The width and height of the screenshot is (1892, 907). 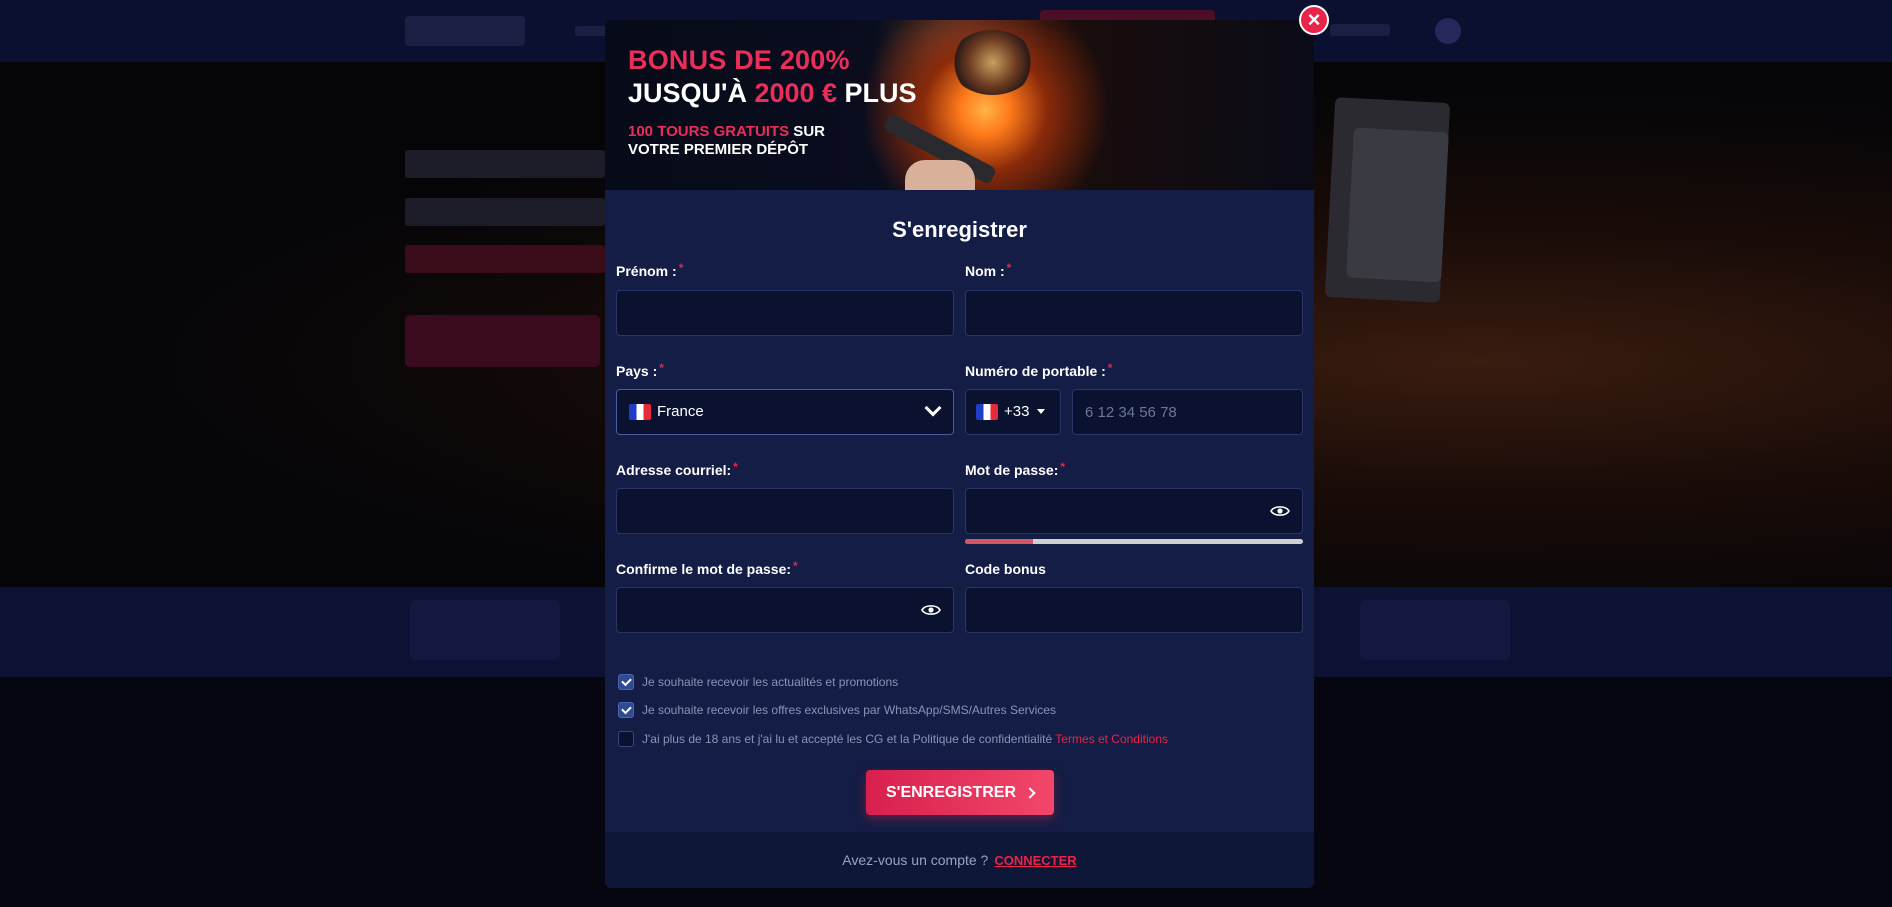 I want to click on register-button-label: S'ENREGISTRER, so click(x=951, y=792).